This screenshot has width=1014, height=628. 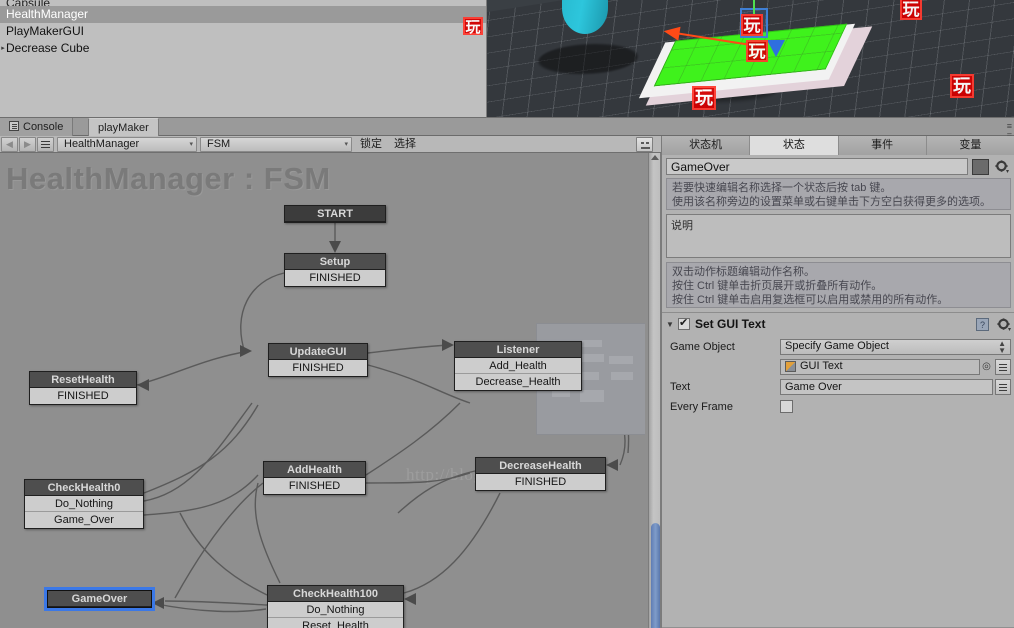 What do you see at coordinates (4, 48) in the screenshot?
I see `chevron-right-icon: ▸` at bounding box center [4, 48].